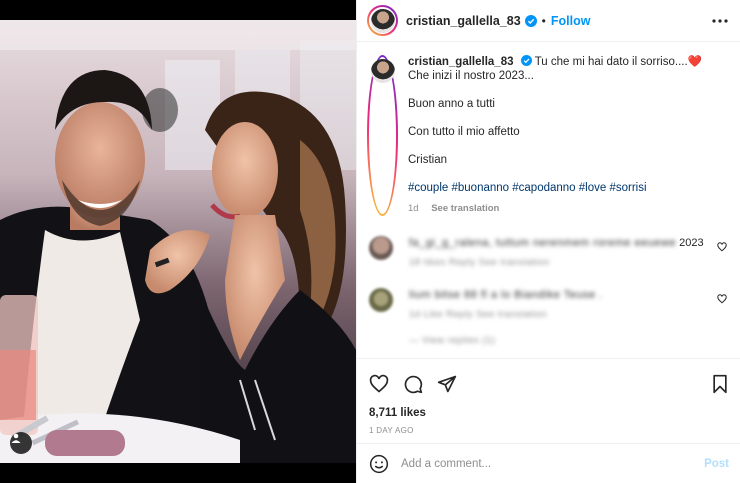 This screenshot has height=483, width=740. Describe the element at coordinates (413, 384) in the screenshot. I see `comment-bubble-icon` at that location.